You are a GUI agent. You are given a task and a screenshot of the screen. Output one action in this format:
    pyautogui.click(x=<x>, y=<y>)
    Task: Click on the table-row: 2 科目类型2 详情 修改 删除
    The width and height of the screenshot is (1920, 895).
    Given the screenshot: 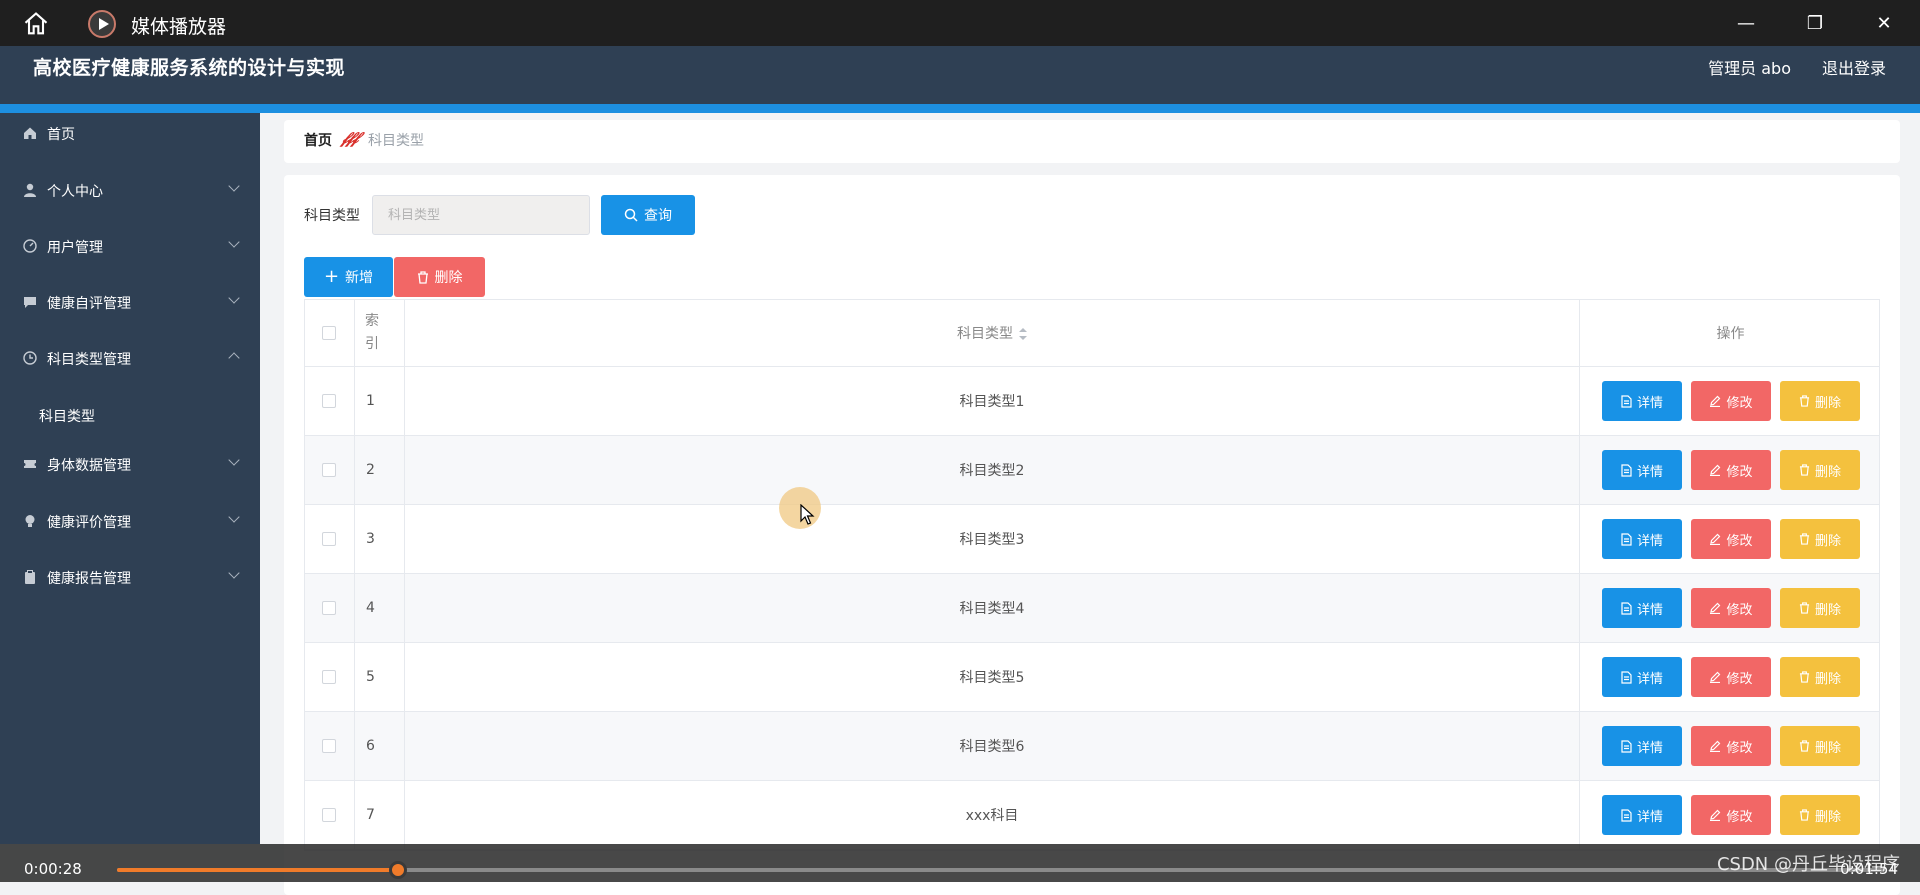 What is the action you would take?
    pyautogui.click(x=1092, y=470)
    